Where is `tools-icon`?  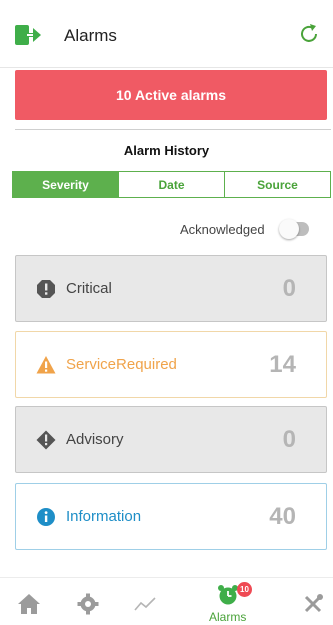
tools-icon is located at coordinates (313, 604).